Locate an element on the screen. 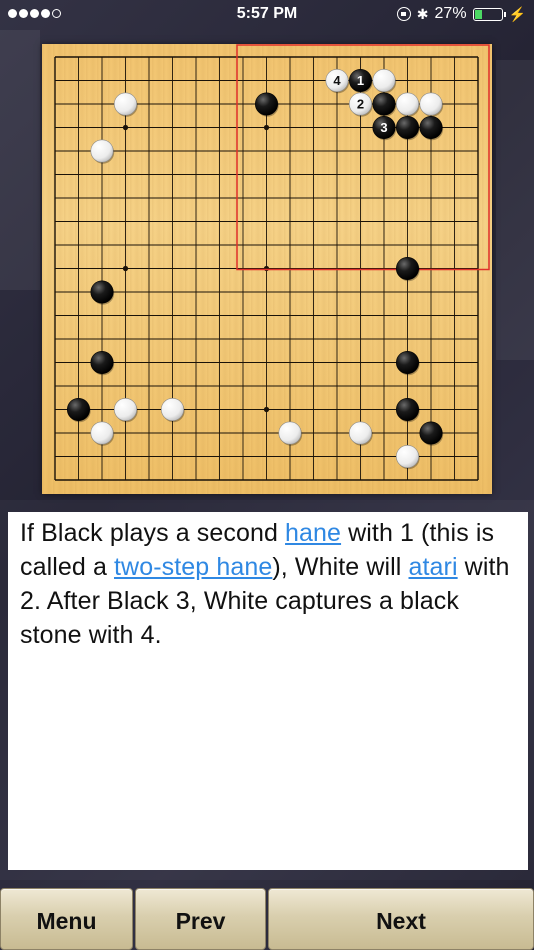 Image resolution: width=534 pixels, height=950 pixels. link-two-step-hane: two-step hane is located at coordinates (193, 567).